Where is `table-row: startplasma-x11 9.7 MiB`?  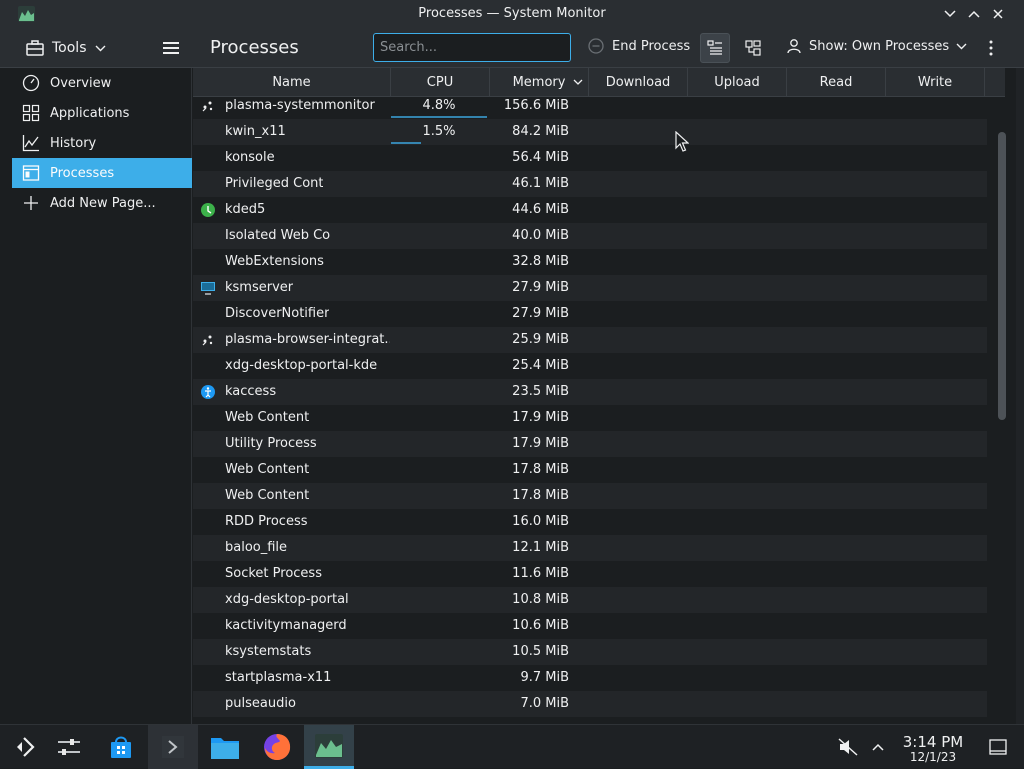
table-row: startplasma-x11 9.7 MiB is located at coordinates (590, 678).